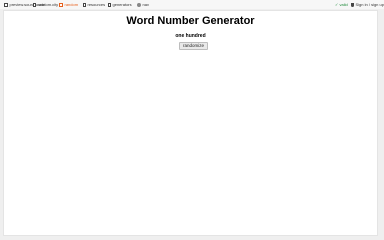  What do you see at coordinates (190, 21) in the screenshot?
I see `page-title: Word Number Generator` at bounding box center [190, 21].